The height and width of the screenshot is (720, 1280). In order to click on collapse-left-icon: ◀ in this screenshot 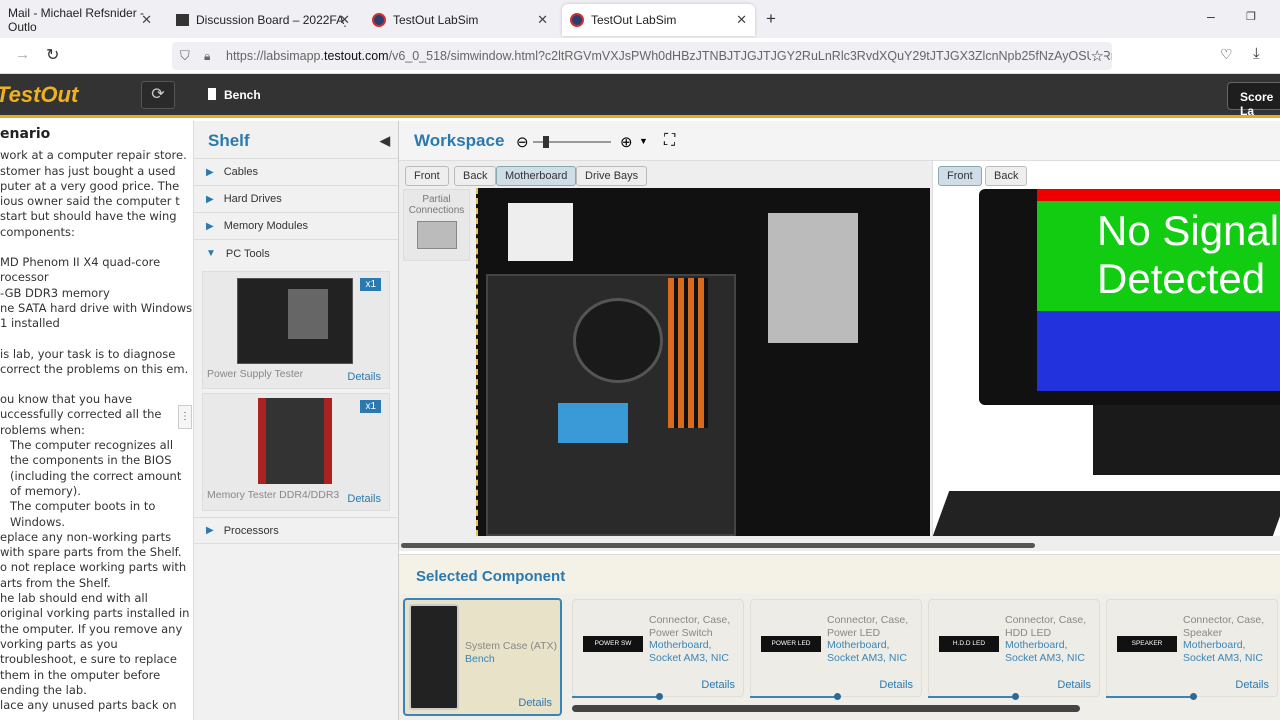, I will do `click(385, 141)`.